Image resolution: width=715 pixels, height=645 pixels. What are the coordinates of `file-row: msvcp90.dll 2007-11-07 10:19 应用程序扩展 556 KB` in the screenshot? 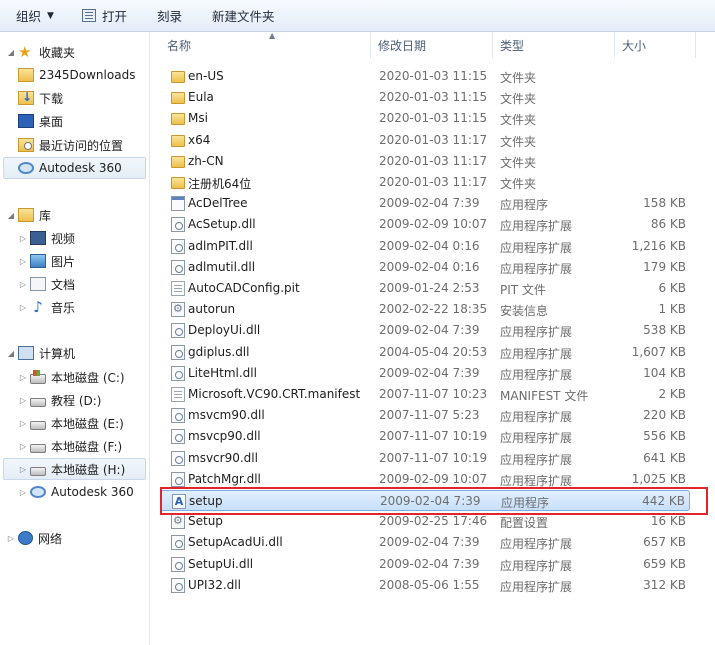 It's located at (425, 436).